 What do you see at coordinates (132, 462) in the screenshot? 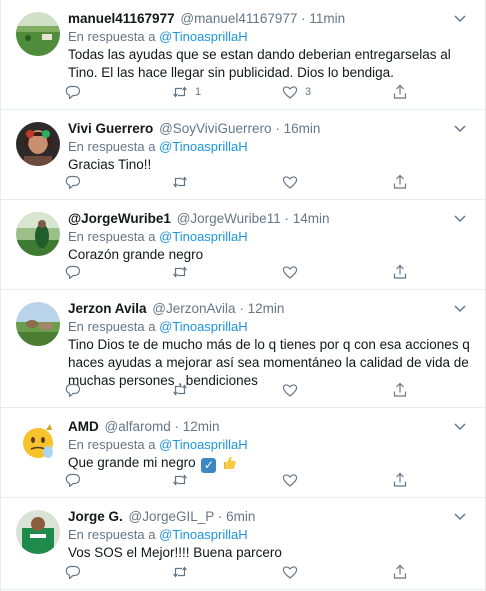
I see `tweet-text: Que grande mi negro` at bounding box center [132, 462].